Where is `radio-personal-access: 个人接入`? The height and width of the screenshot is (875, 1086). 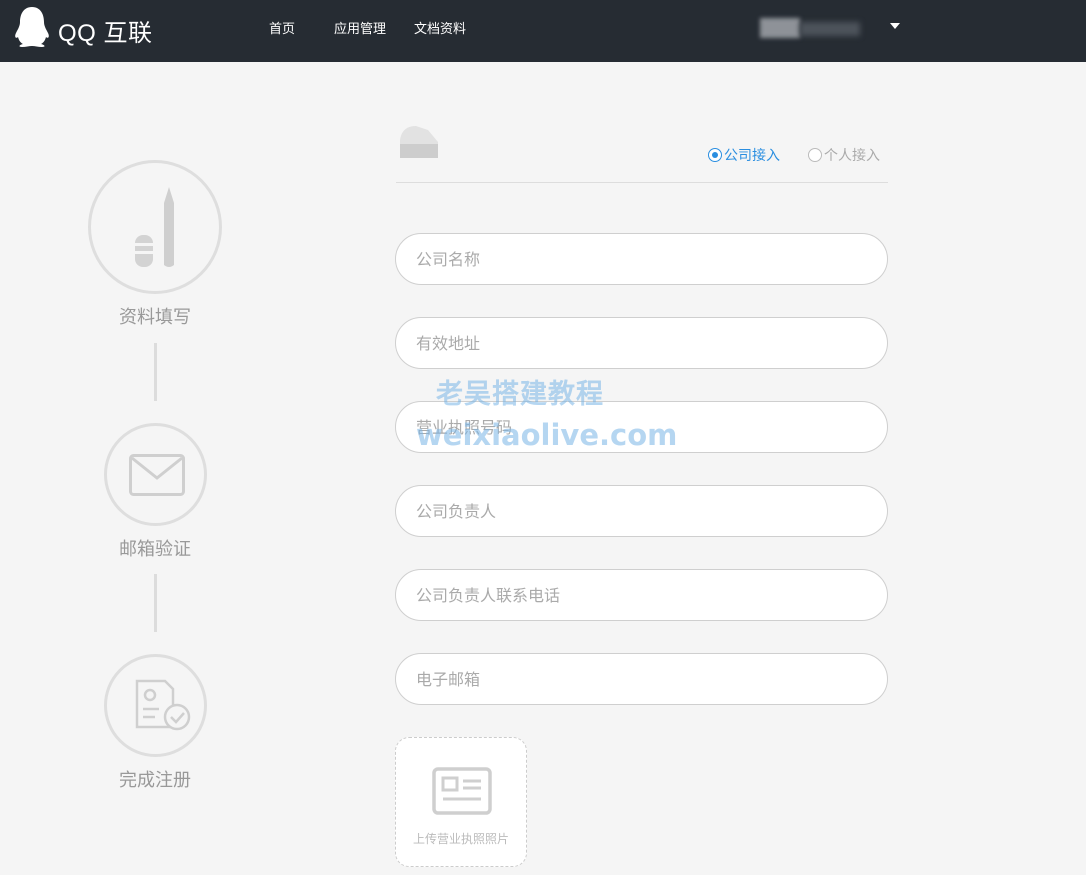 radio-personal-access: 个人接入 is located at coordinates (844, 155).